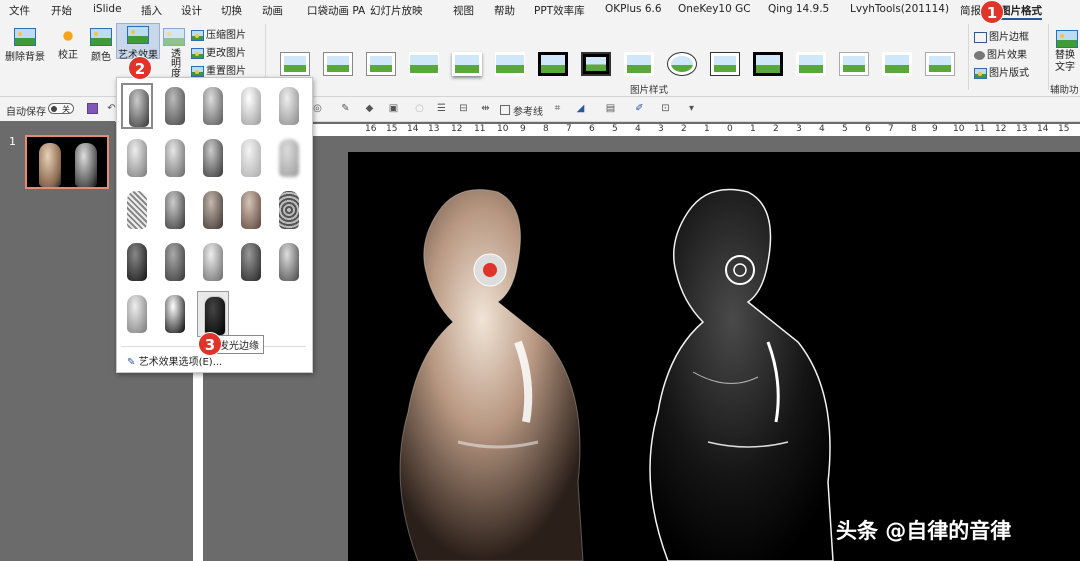  Describe the element at coordinates (12, 141) in the screenshot. I see `slide-number: 1` at that location.